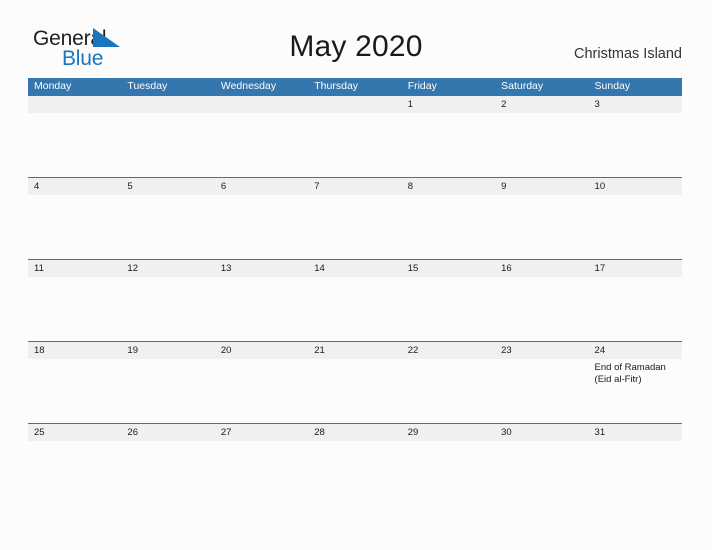  I want to click on day-number: 4, so click(74, 186).